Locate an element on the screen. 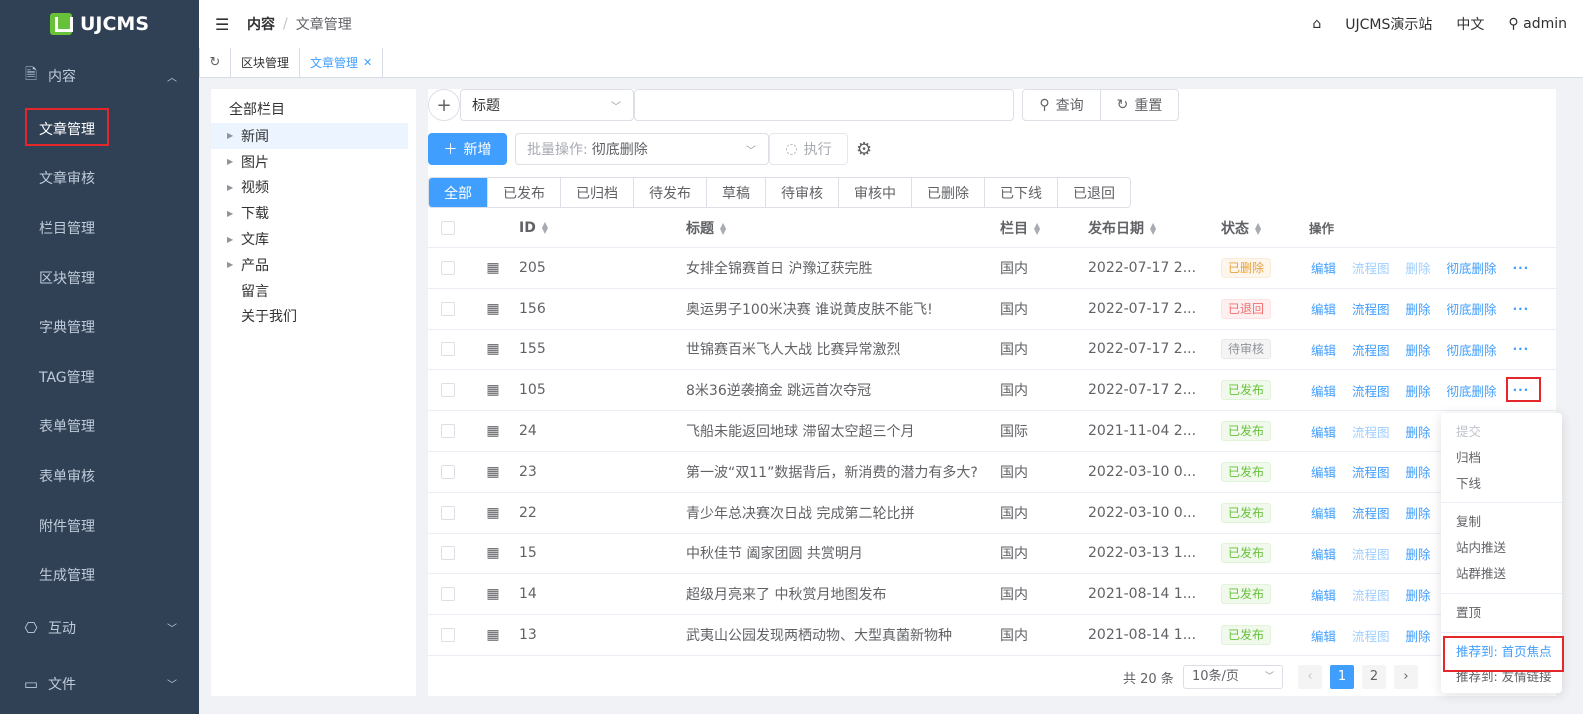 The height and width of the screenshot is (714, 1583). status-tab: 已归档 is located at coordinates (597, 192).